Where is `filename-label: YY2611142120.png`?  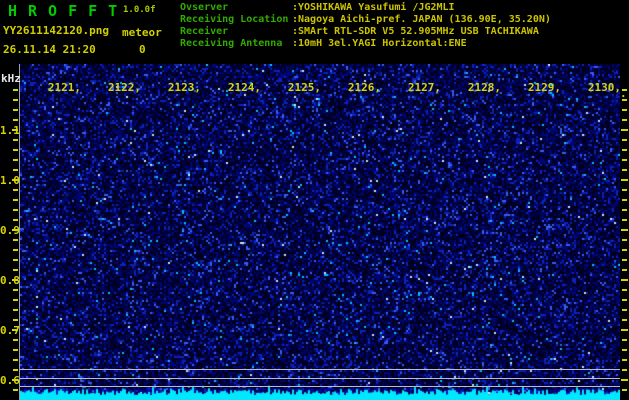
filename-label: YY2611142120.png is located at coordinates (56, 30).